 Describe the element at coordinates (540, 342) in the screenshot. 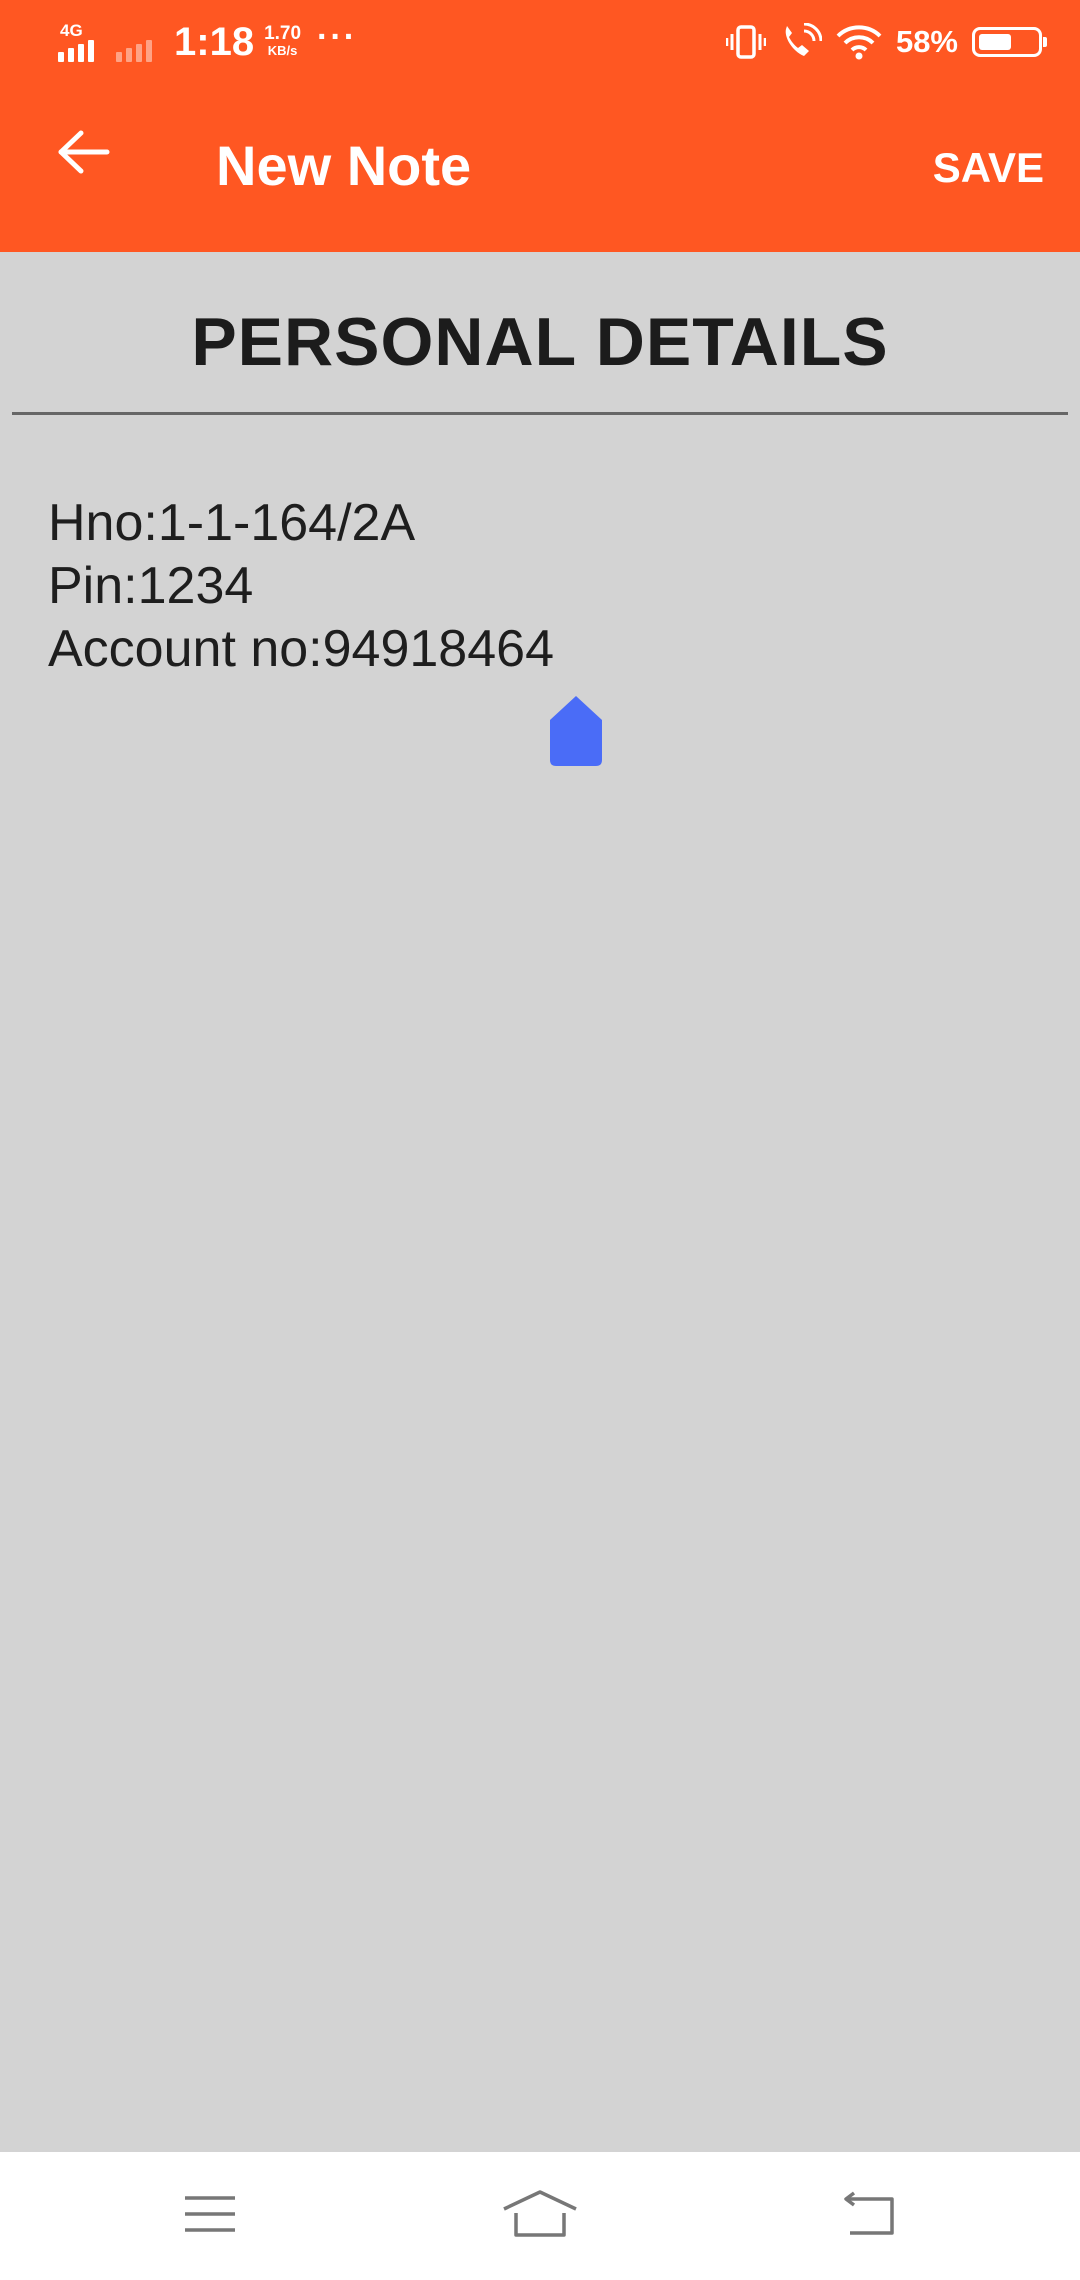

I see `note-heading: PERSONAL DETAILS` at that location.